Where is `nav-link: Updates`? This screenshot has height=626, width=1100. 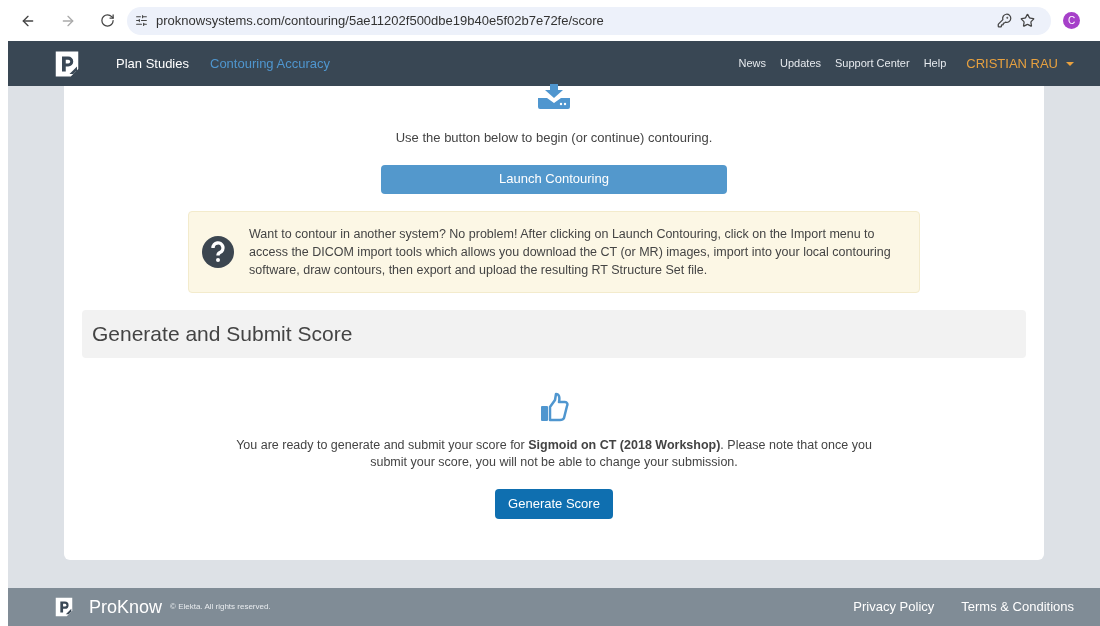 nav-link: Updates is located at coordinates (801, 63).